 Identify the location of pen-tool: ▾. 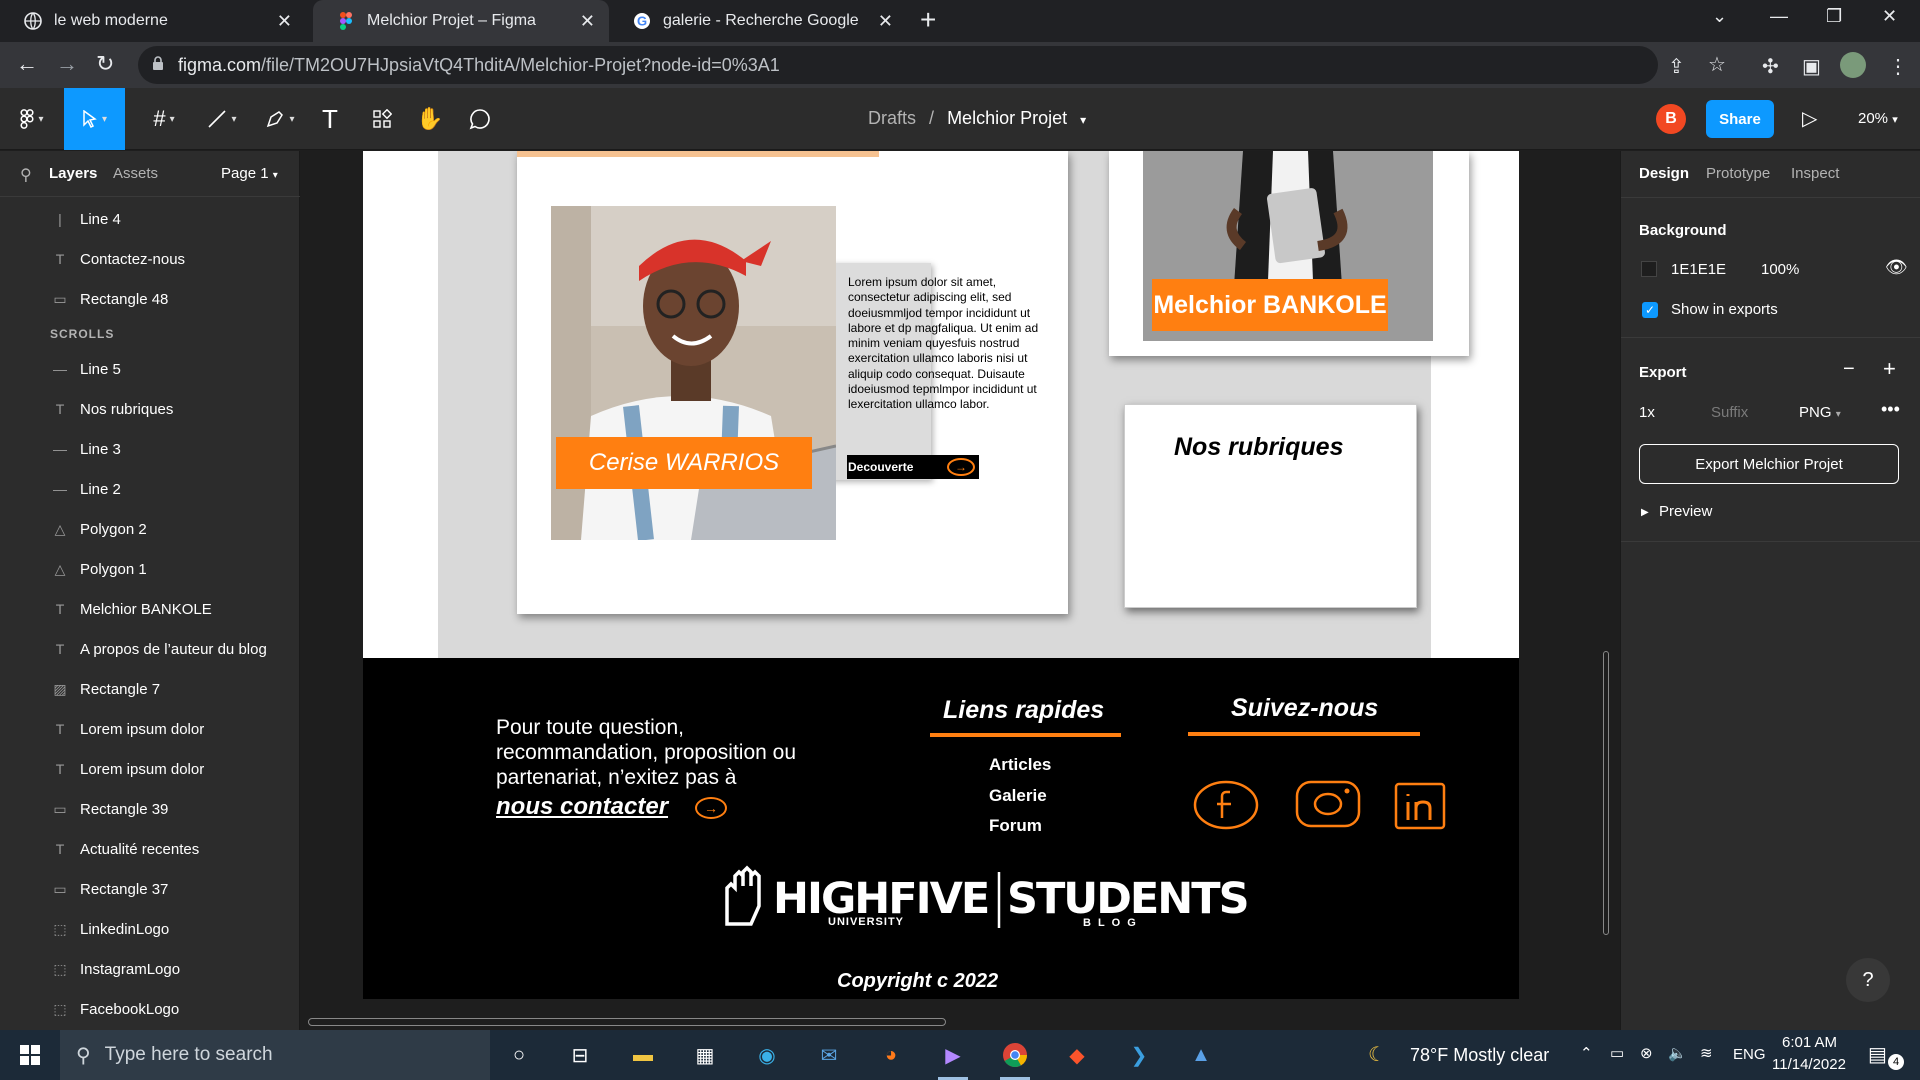
(280, 119).